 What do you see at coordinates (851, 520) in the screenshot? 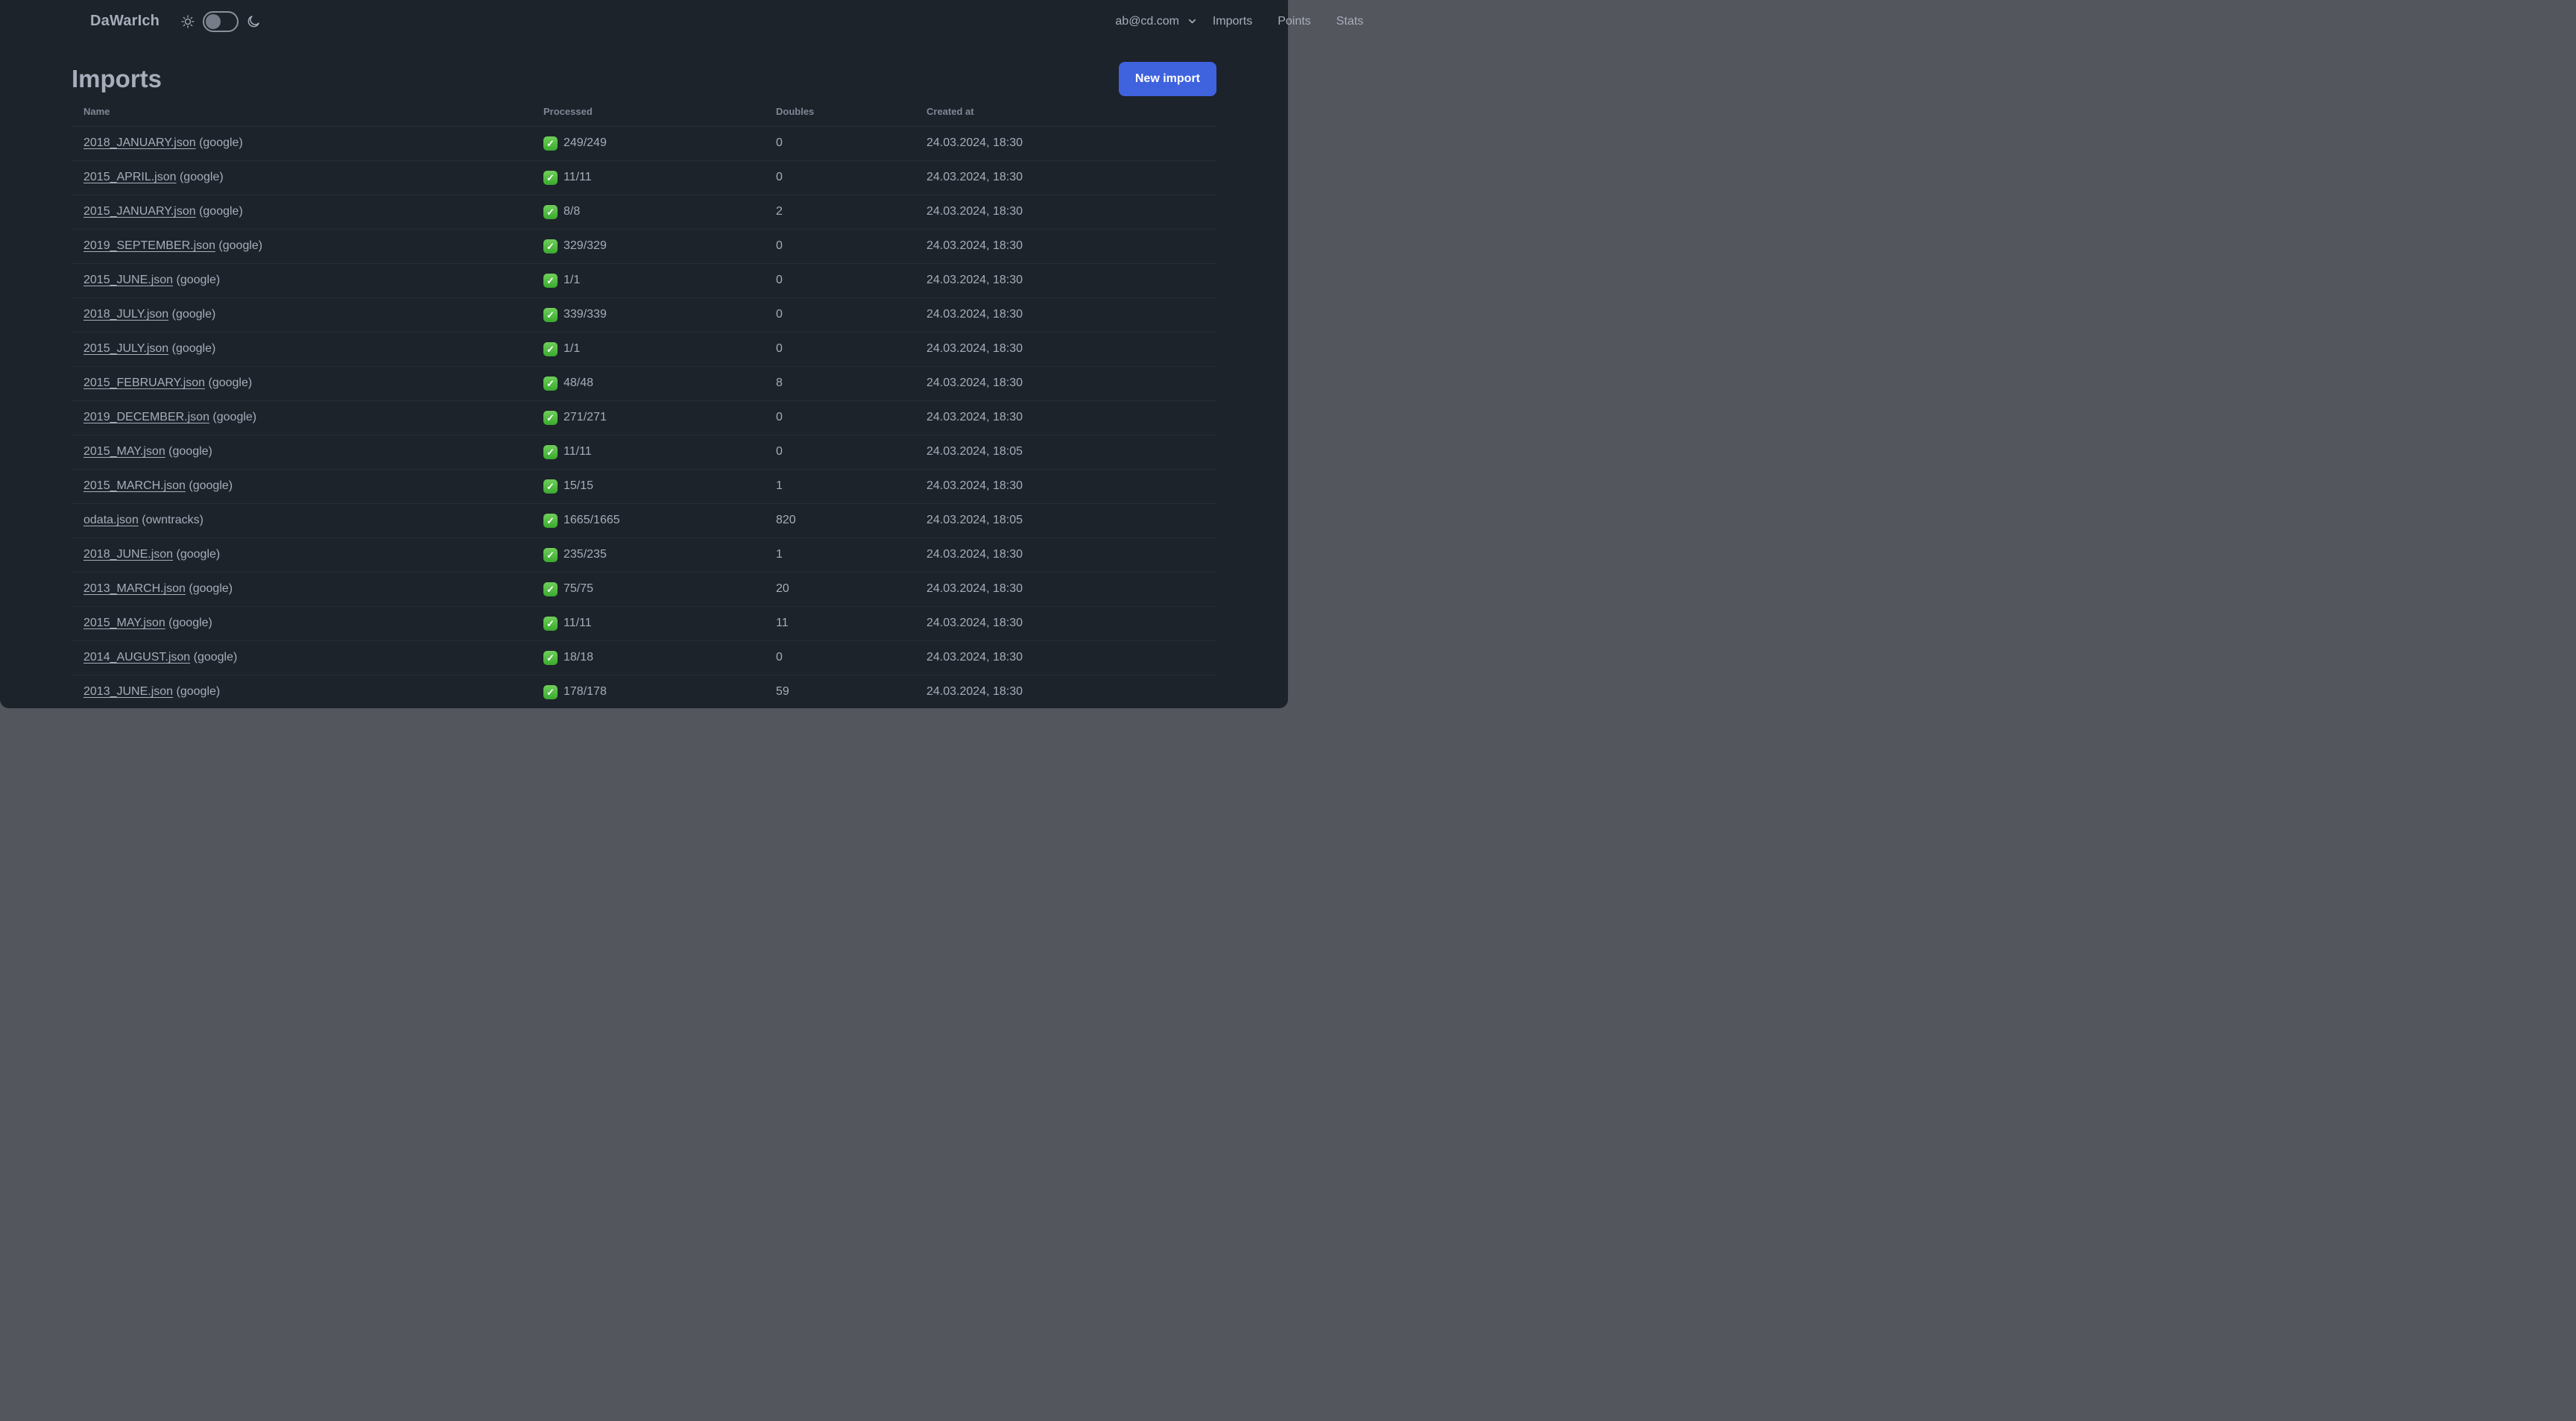
I see `doubles-cell: 820` at bounding box center [851, 520].